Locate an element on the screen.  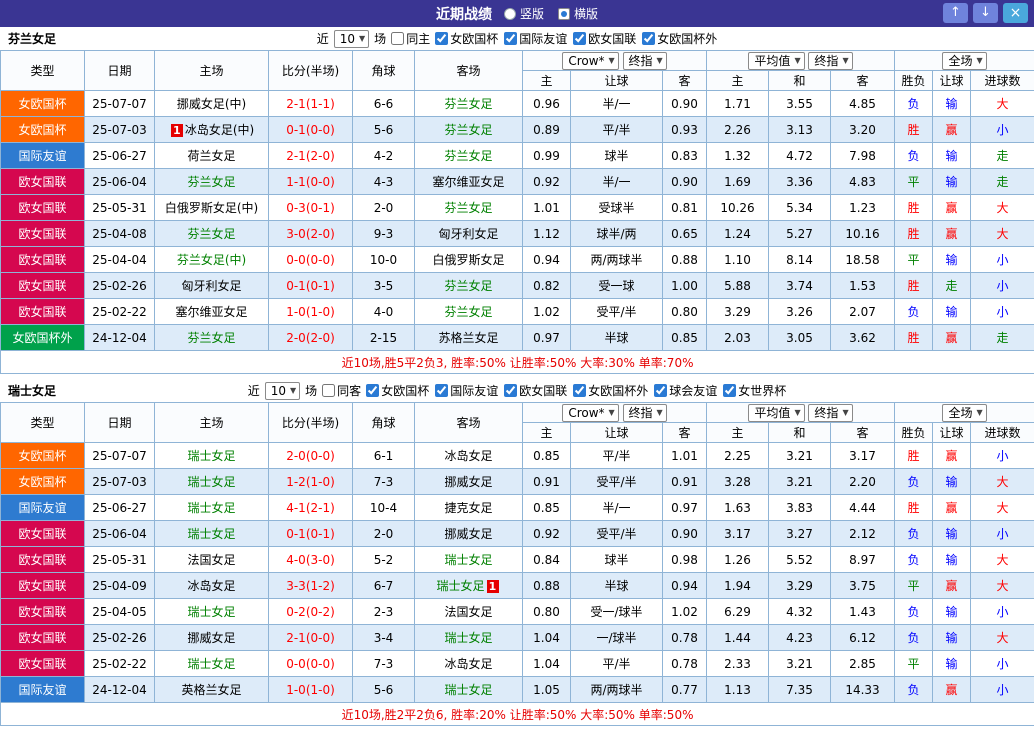
competition-filter: 球会友谊 is located at coordinates (685, 390).